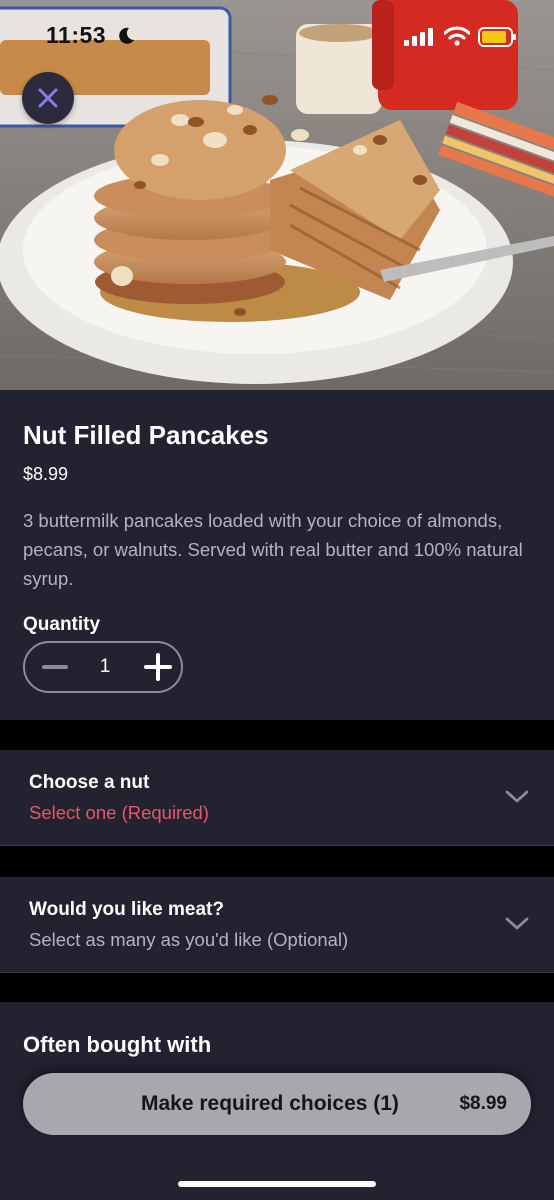 This screenshot has width=554, height=1200. What do you see at coordinates (419, 37) in the screenshot?
I see `signal-icon` at bounding box center [419, 37].